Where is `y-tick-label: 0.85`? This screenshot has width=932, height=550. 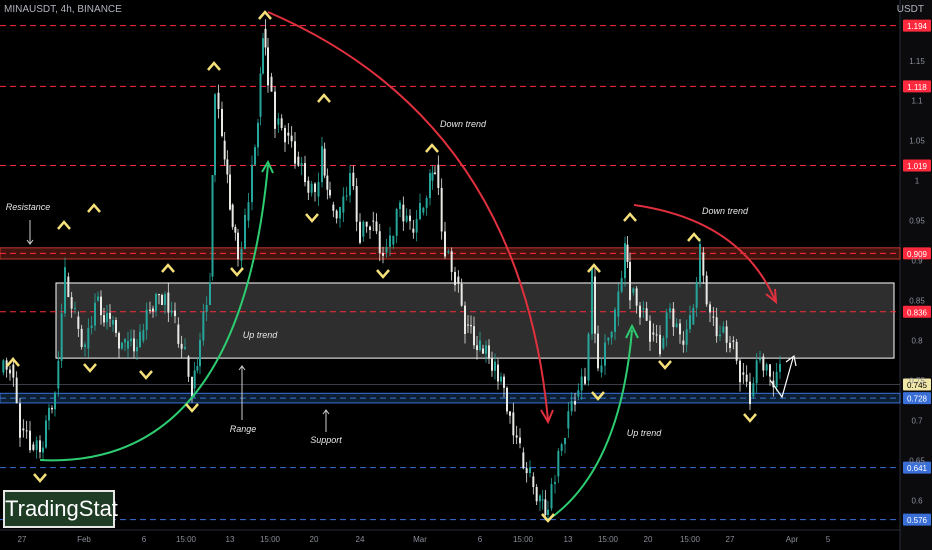 y-tick-label: 0.85 is located at coordinates (917, 301).